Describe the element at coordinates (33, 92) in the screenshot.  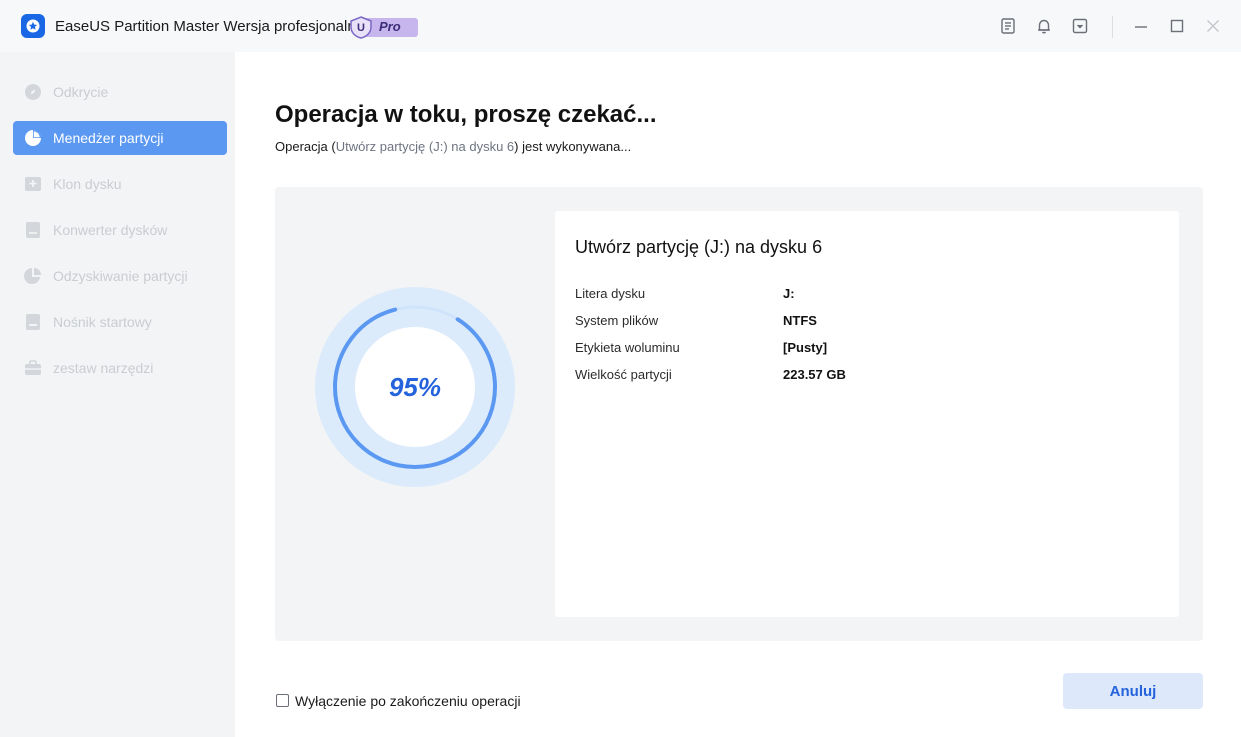
I see `compass-icon` at that location.